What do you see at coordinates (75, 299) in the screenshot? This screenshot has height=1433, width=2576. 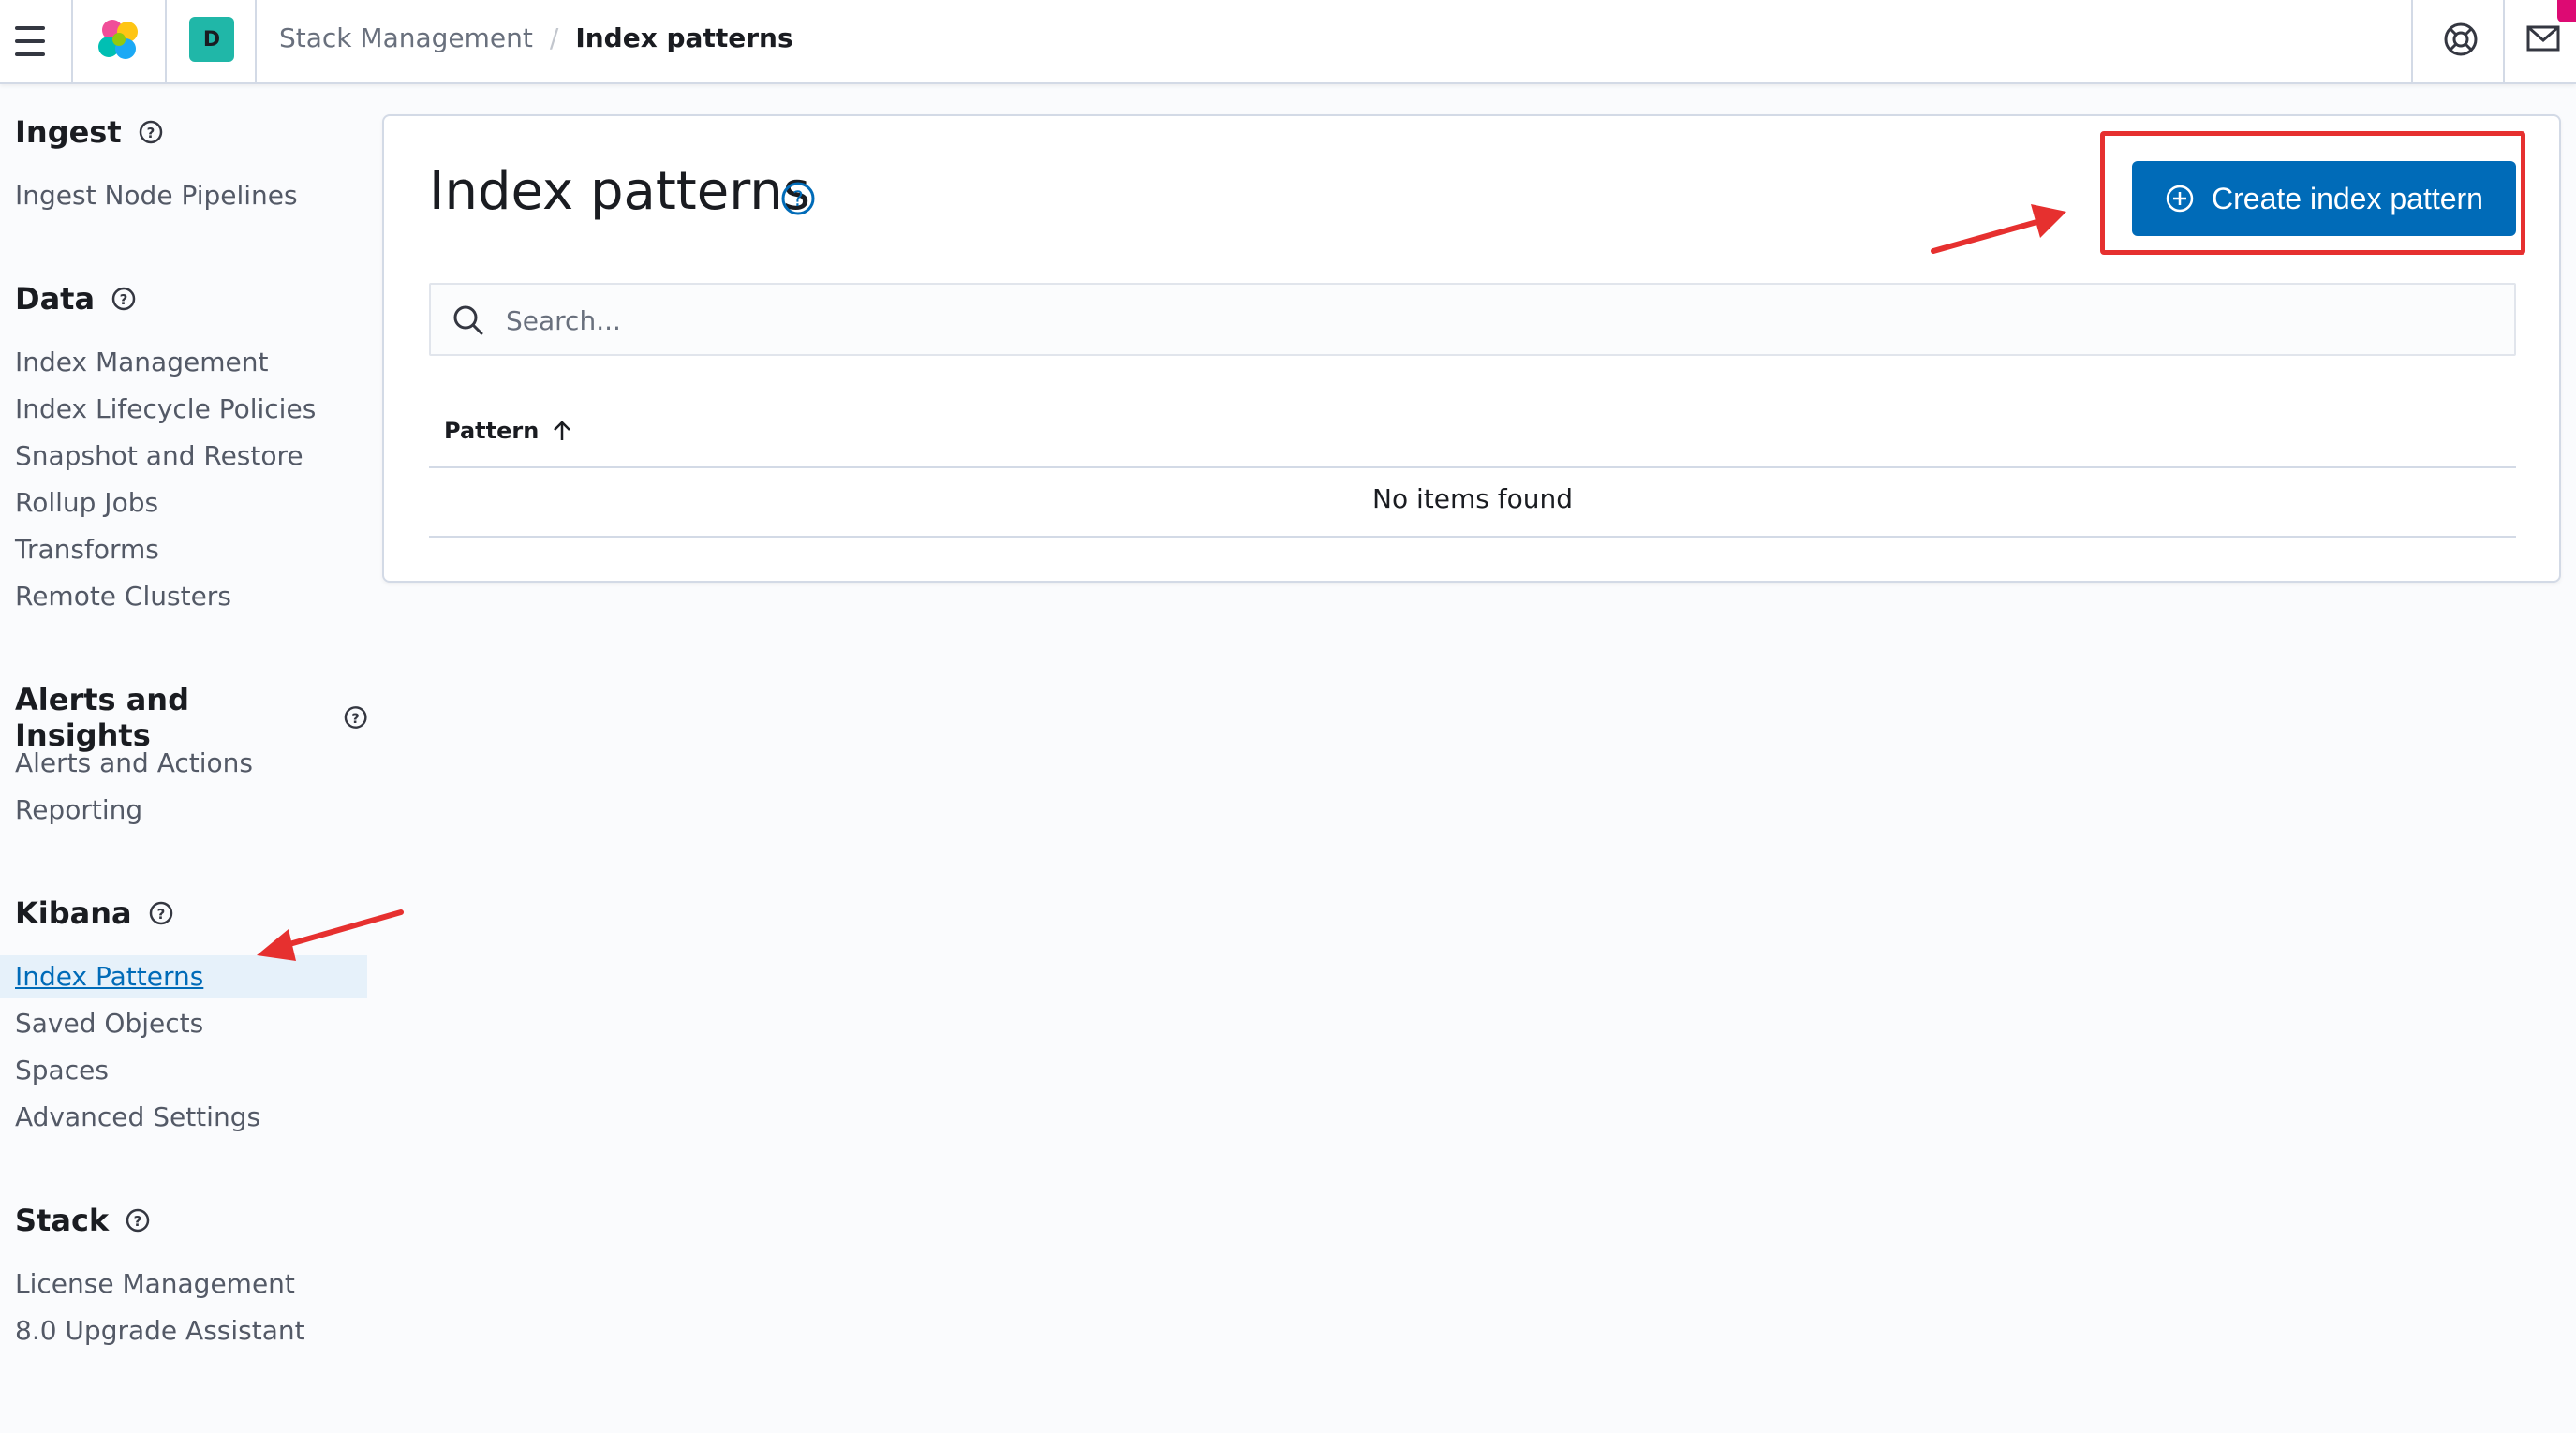 I see `sidebar-heading-data: Data ?` at bounding box center [75, 299].